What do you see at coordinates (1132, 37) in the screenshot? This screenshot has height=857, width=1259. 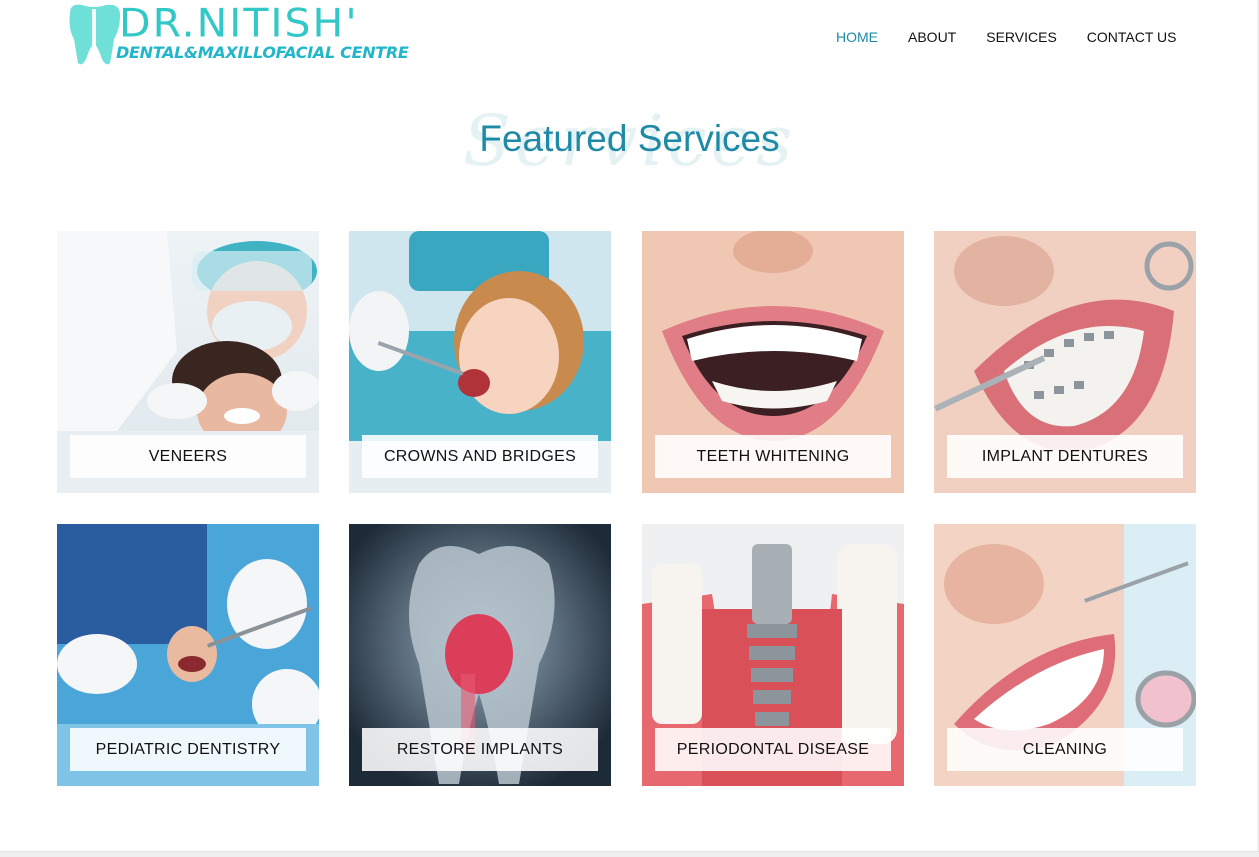 I see `nav-contact-us: CONTACT US` at bounding box center [1132, 37].